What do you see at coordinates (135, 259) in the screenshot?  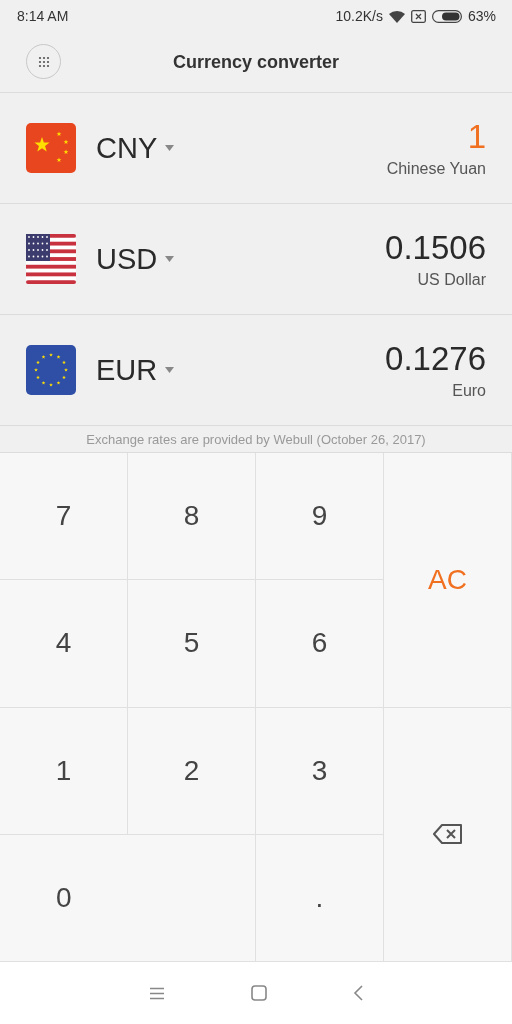 I see `currency-dropdown: USD` at bounding box center [135, 259].